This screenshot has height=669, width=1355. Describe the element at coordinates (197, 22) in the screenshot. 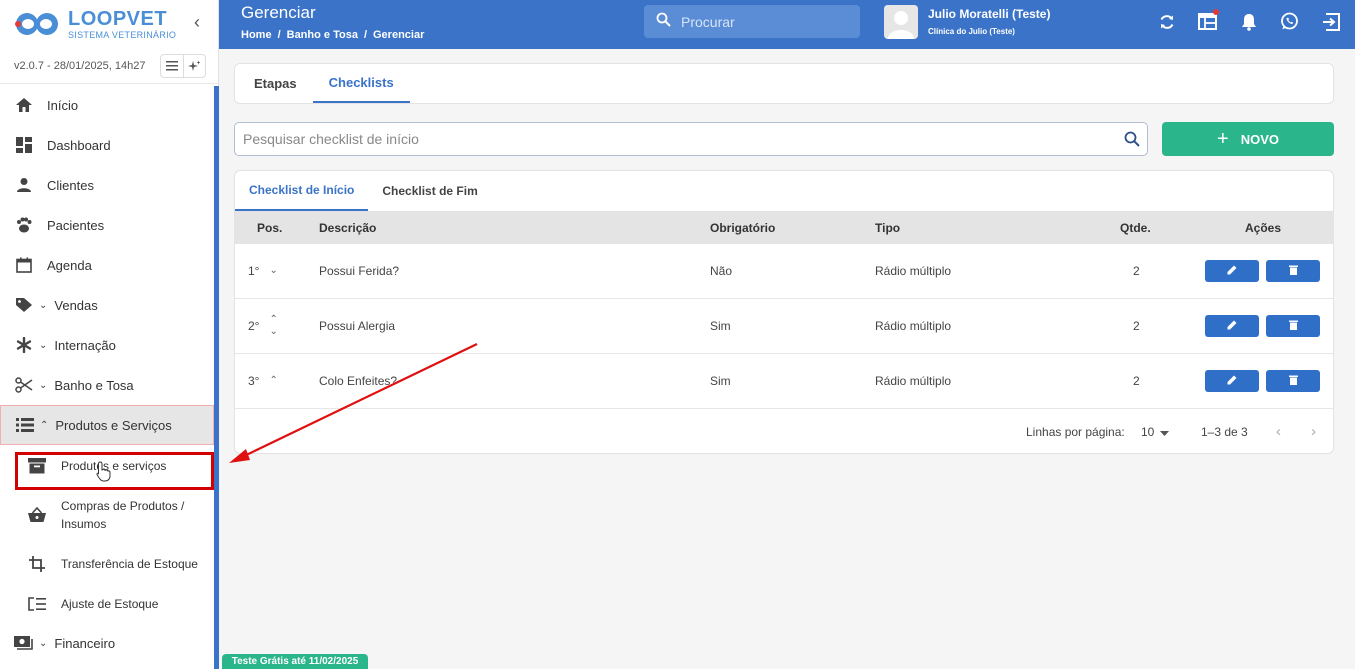

I see `collapse-sidebar-icon: ‹` at that location.